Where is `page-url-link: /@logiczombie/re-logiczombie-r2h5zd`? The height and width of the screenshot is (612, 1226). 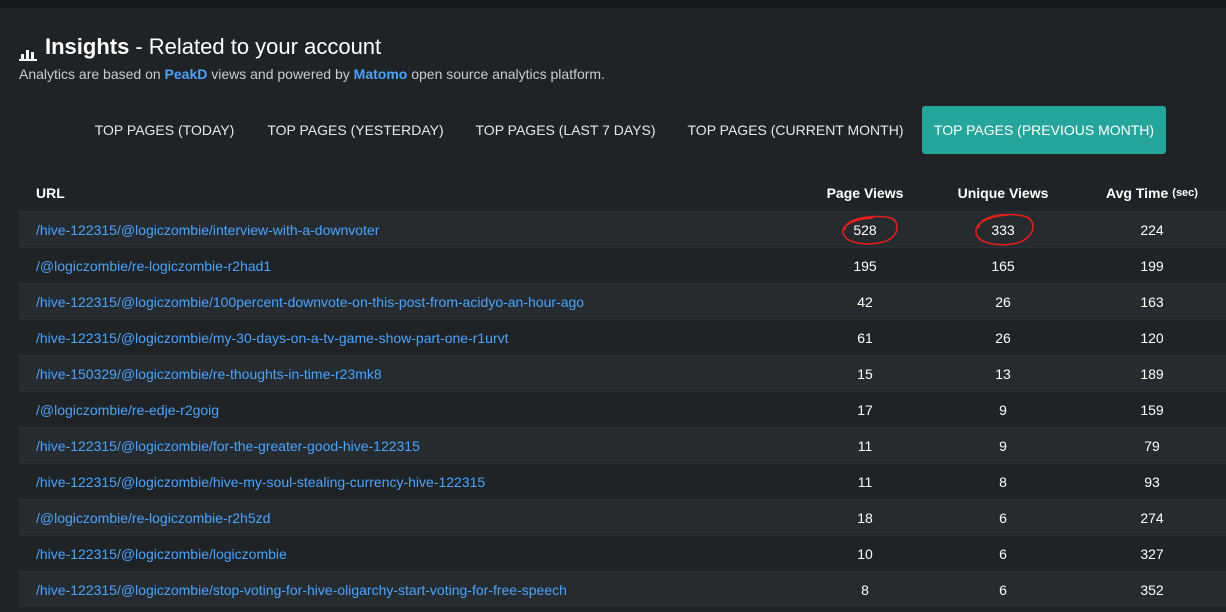
page-url-link: /@logiczombie/re-logiczombie-r2h5zd is located at coordinates (153, 518).